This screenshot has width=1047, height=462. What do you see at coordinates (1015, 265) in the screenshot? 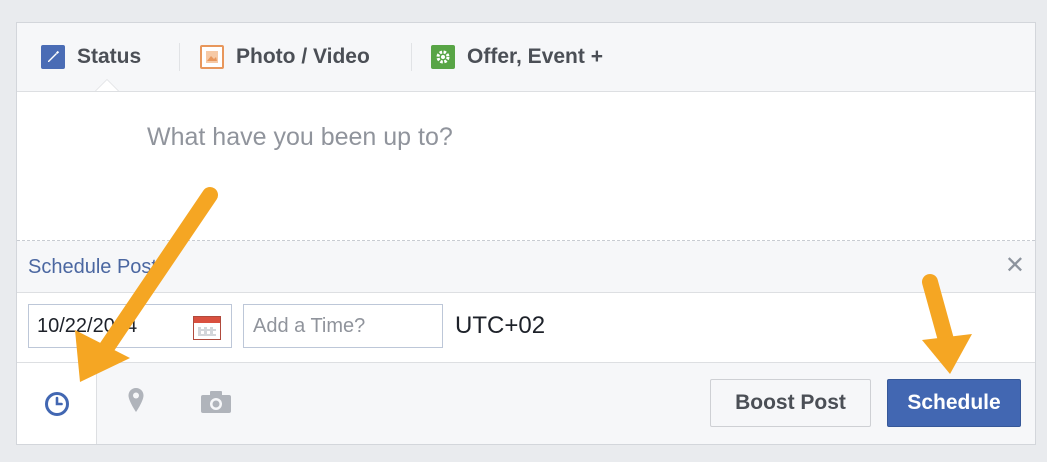
I see `close-icon: ✕` at bounding box center [1015, 265].